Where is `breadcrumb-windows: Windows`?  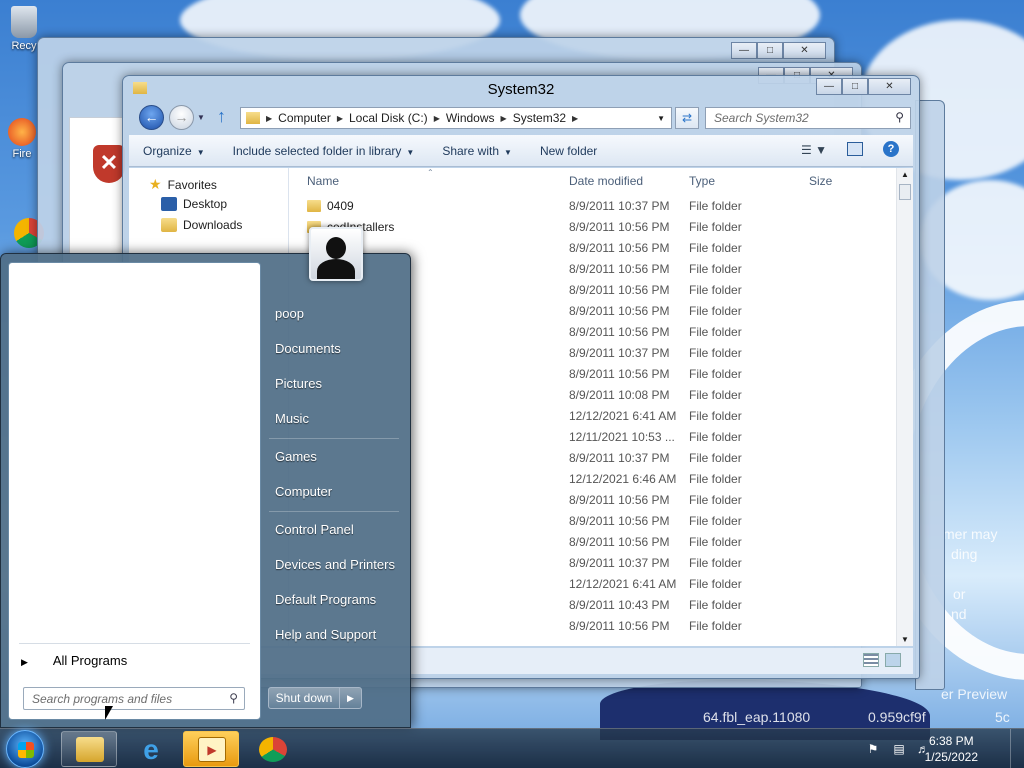
breadcrumb-windows: Windows is located at coordinates (470, 118).